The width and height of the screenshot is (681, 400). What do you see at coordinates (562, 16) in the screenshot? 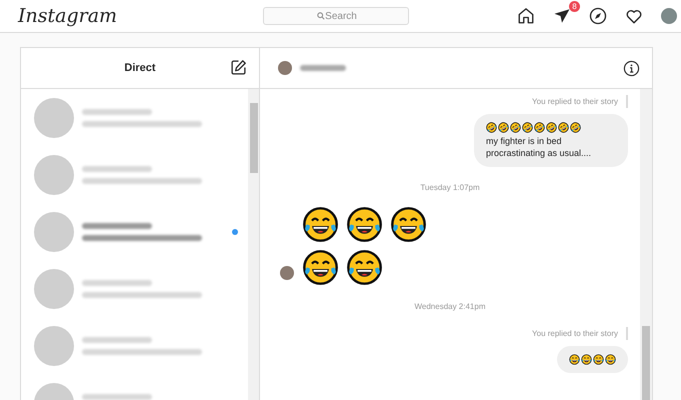
I see `paper-plane-icon` at bounding box center [562, 16].